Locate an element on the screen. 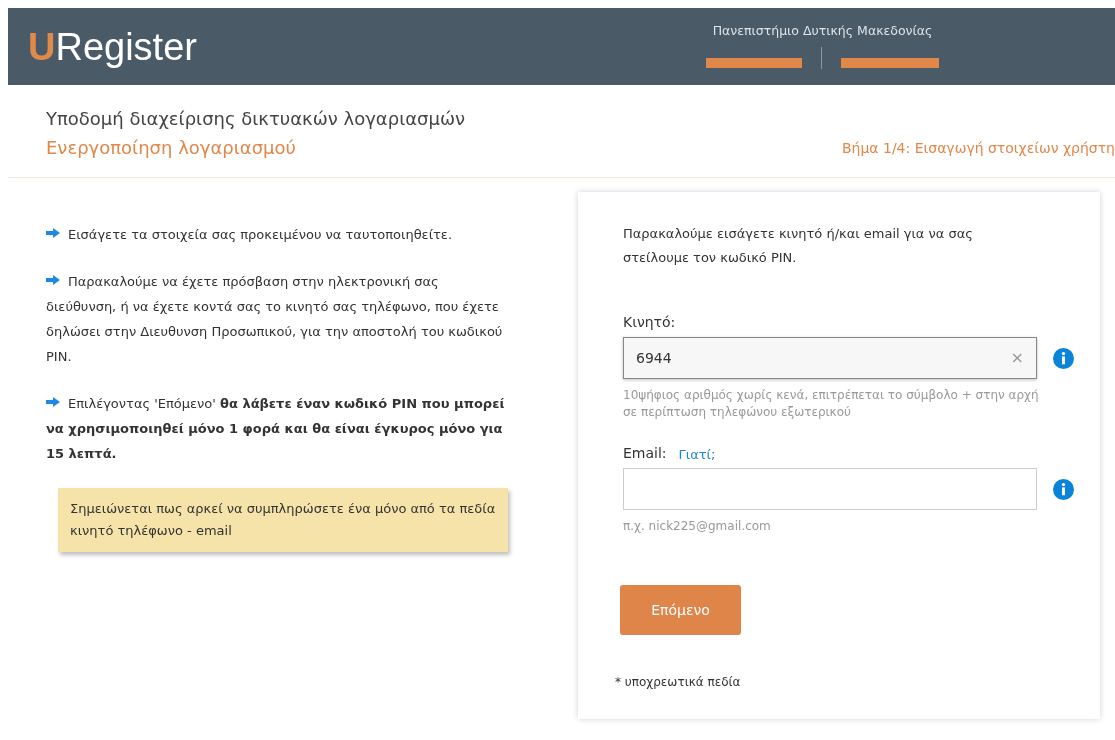  instruction-text: Παρακαλούμε να έχετε πρόσβαση στην ηλεκτρονική σας διεύθυνση, ή να έχετε κοντά σας το κινητό σας τηλέφωνο, που έχετε δηλώσει στην Διευθυνση Προσωπικού, για την αποστολή του κωδικού PIN. is located at coordinates (275, 319).